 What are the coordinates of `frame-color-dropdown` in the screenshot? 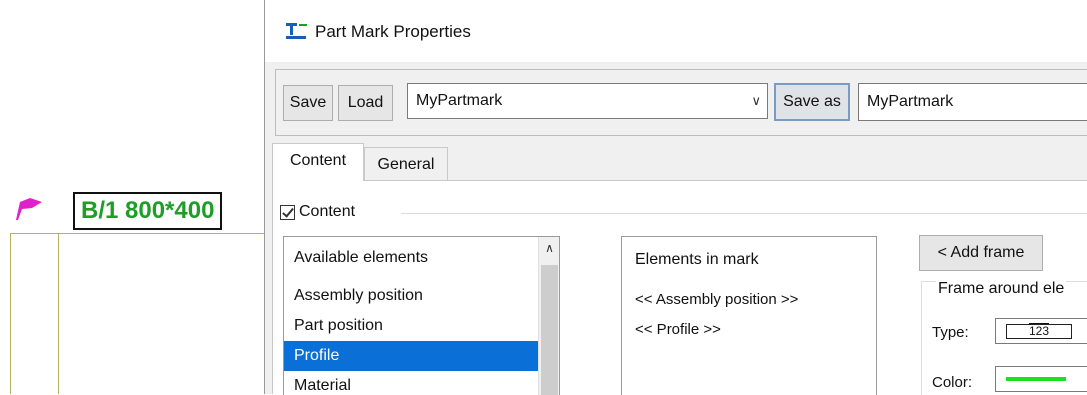 It's located at (1041, 379).